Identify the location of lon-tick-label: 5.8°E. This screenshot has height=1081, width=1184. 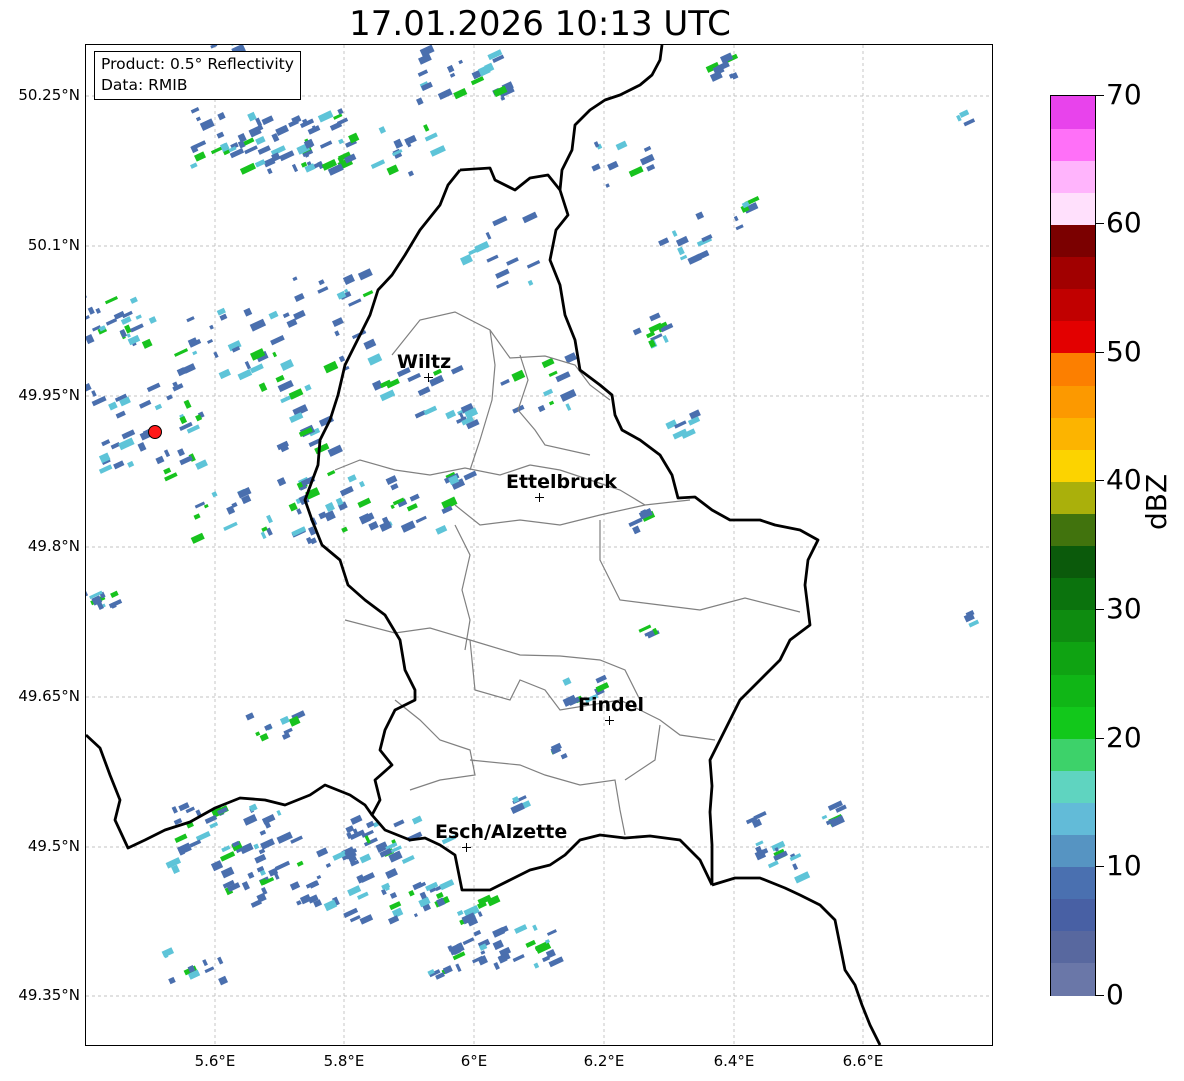
(344, 1061).